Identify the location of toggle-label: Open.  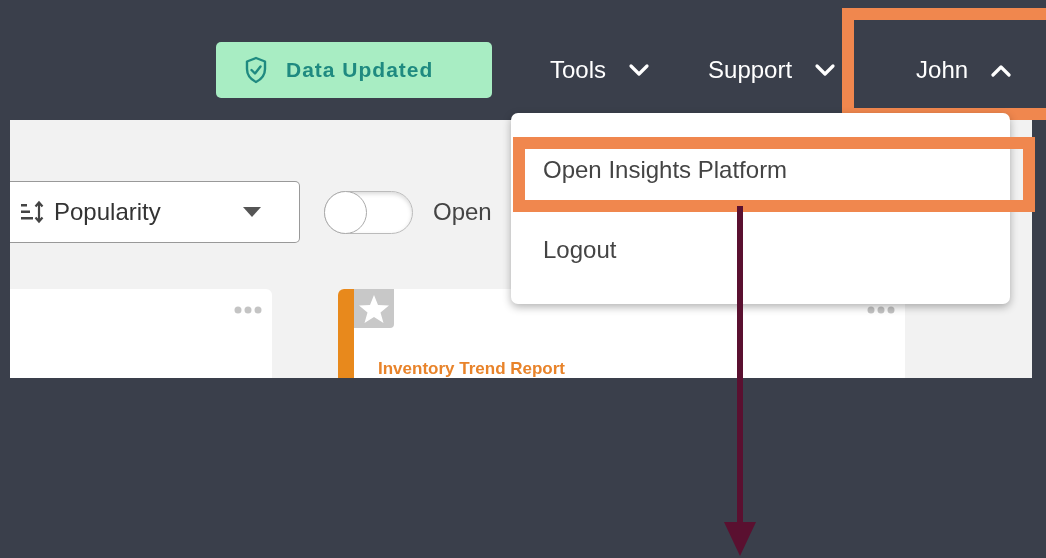
(462, 212).